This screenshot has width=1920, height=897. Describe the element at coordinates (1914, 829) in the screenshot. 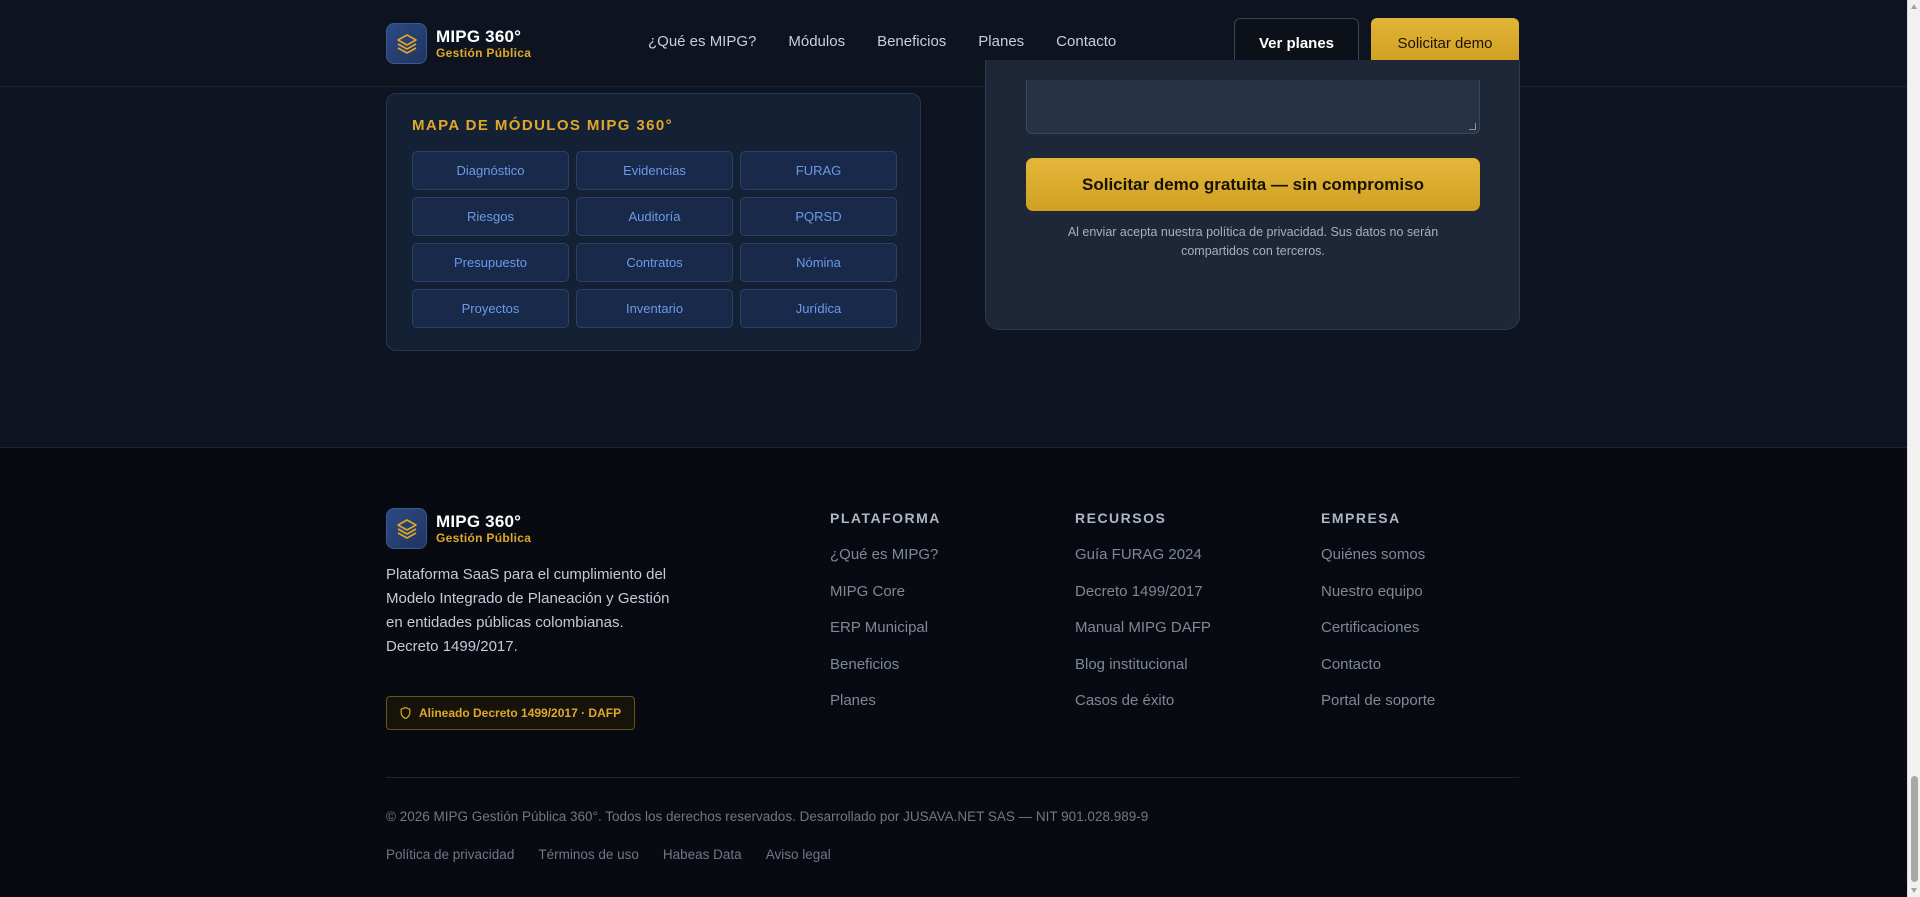

I see `scrollbar-thumb` at that location.